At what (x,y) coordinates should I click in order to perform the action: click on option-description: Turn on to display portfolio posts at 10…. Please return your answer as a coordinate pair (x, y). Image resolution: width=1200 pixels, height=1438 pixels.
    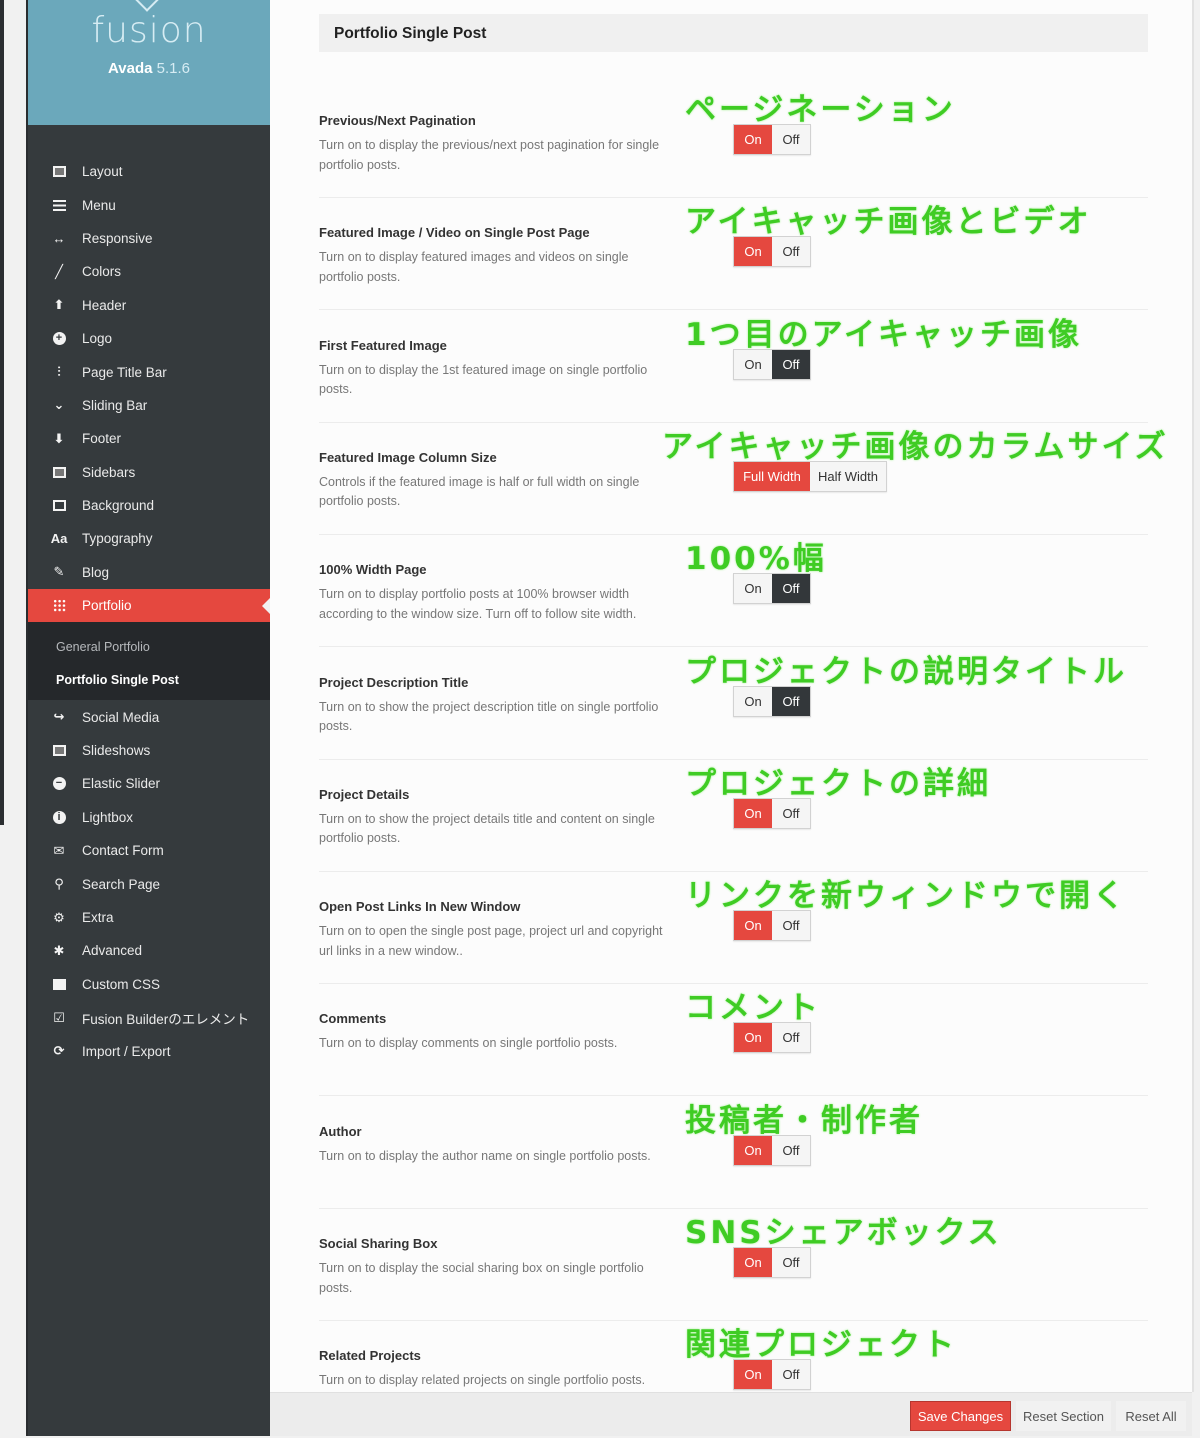
    Looking at the image, I should click on (478, 604).